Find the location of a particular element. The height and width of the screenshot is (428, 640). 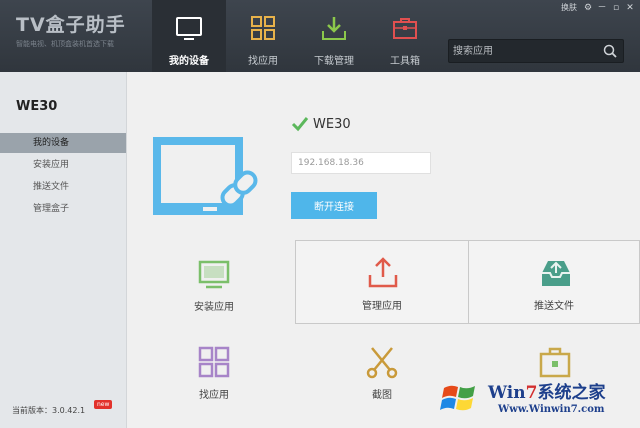

tile-push-files: 推送文件 is located at coordinates (554, 282).